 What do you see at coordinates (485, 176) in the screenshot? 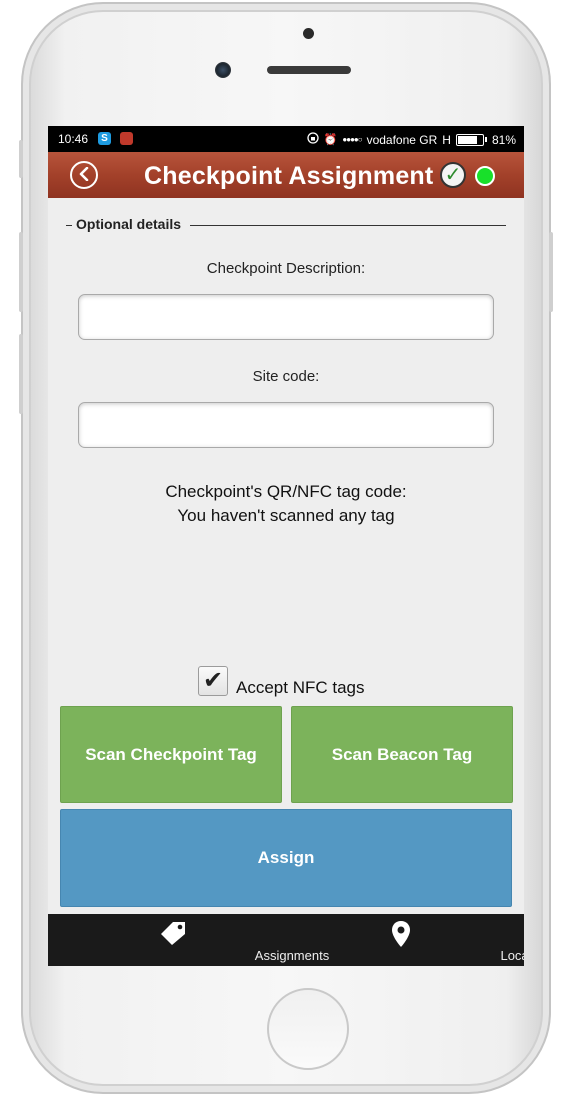
I see `connection-status-icon` at bounding box center [485, 176].